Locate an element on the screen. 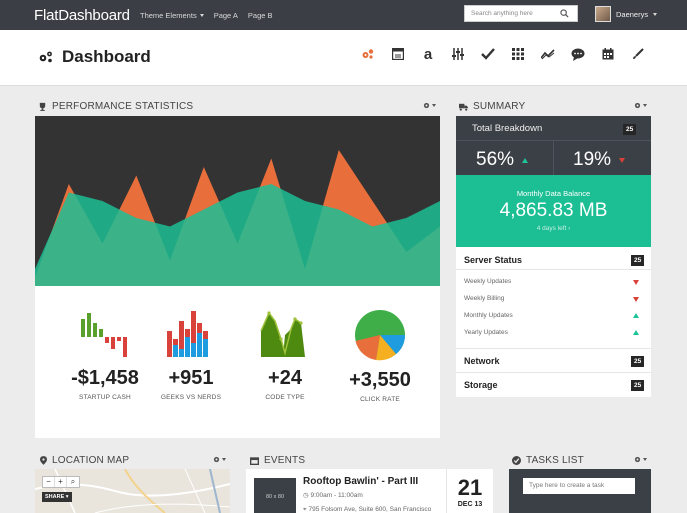 The width and height of the screenshot is (687, 513). pct-up-value: 56% is located at coordinates (495, 159).